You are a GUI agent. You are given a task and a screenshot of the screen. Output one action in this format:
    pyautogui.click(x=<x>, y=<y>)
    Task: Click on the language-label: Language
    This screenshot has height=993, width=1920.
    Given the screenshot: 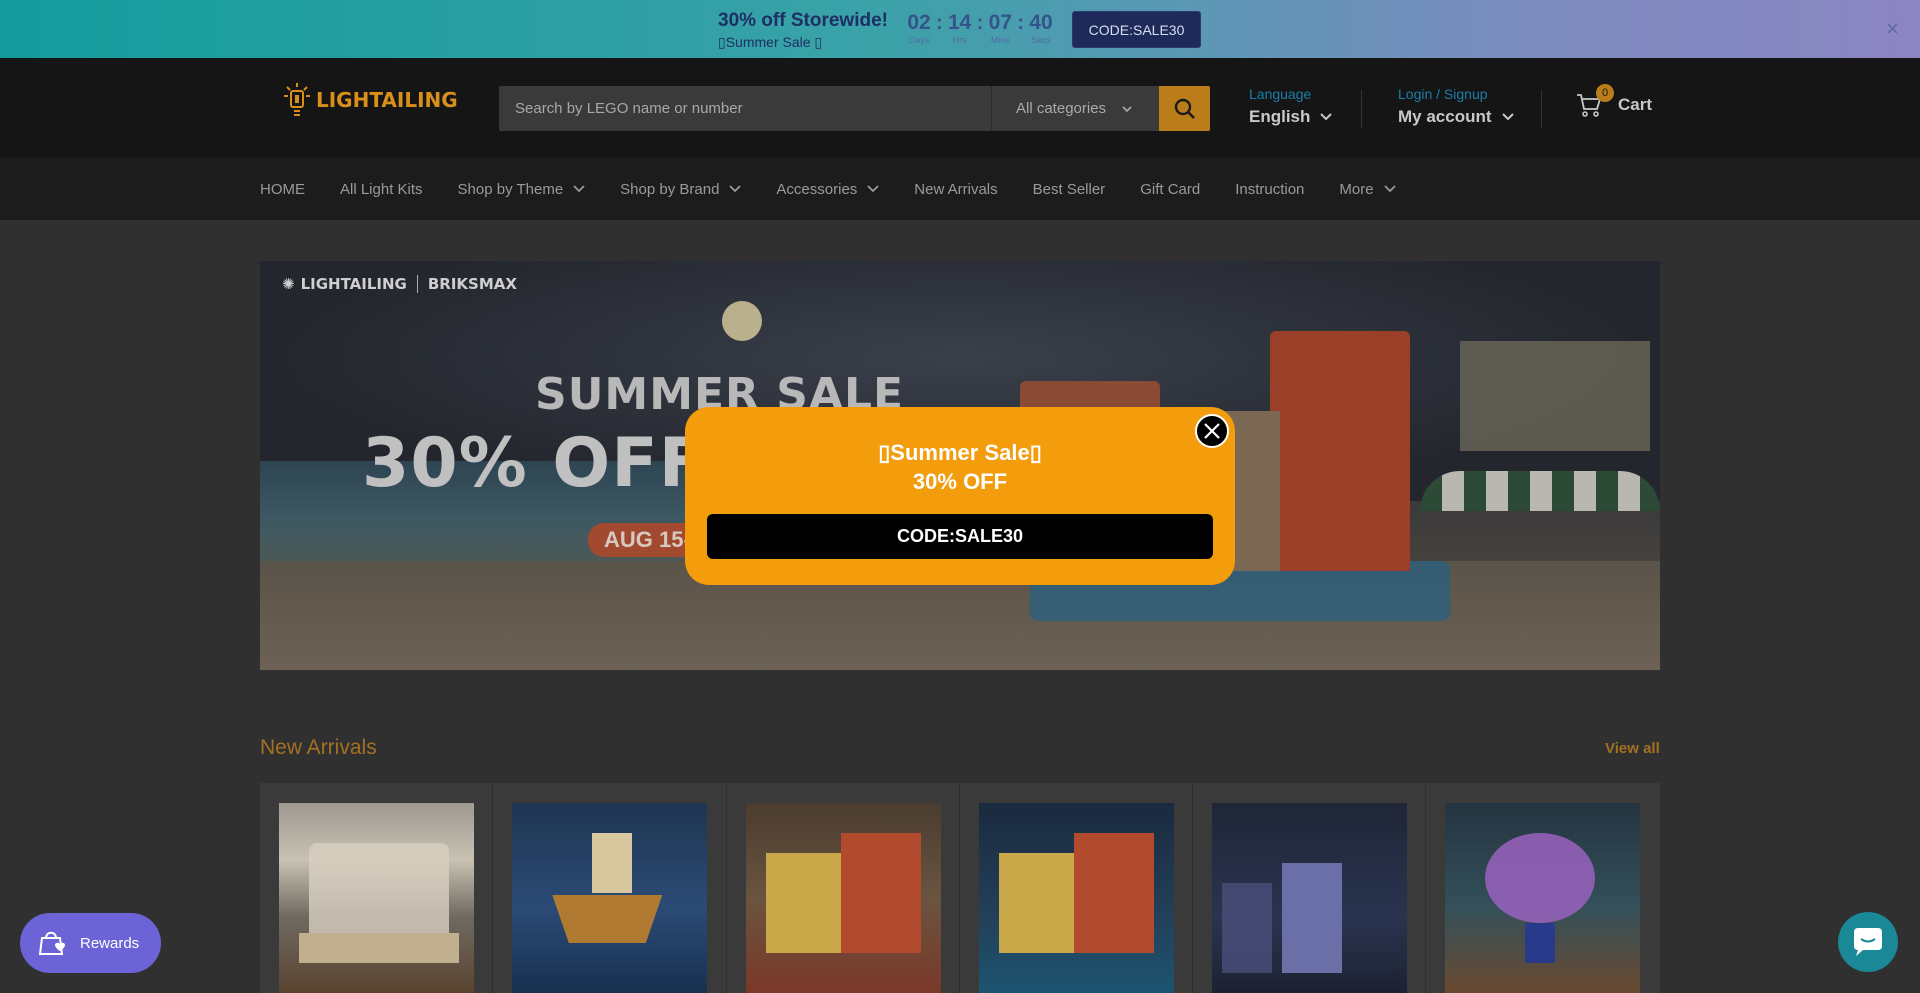 What is the action you would take?
    pyautogui.click(x=1280, y=94)
    